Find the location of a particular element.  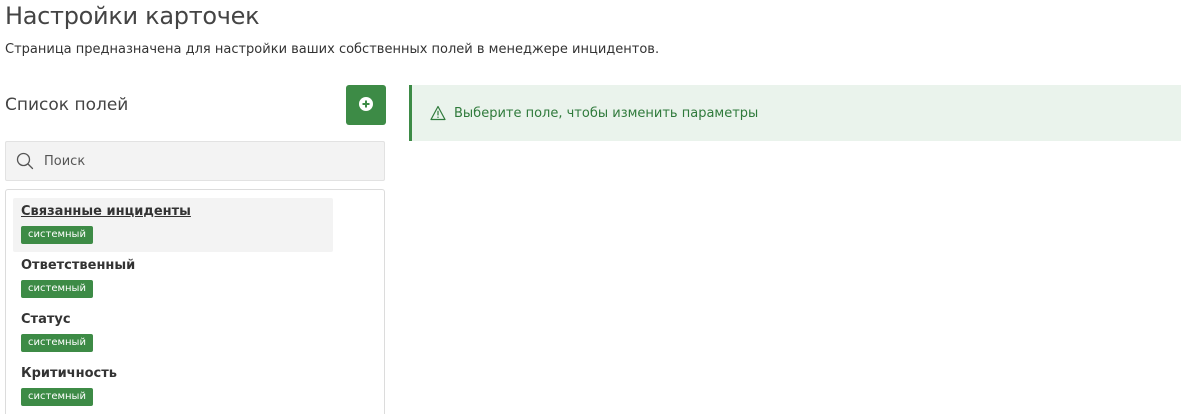

warning-triangle-icon is located at coordinates (438, 113).